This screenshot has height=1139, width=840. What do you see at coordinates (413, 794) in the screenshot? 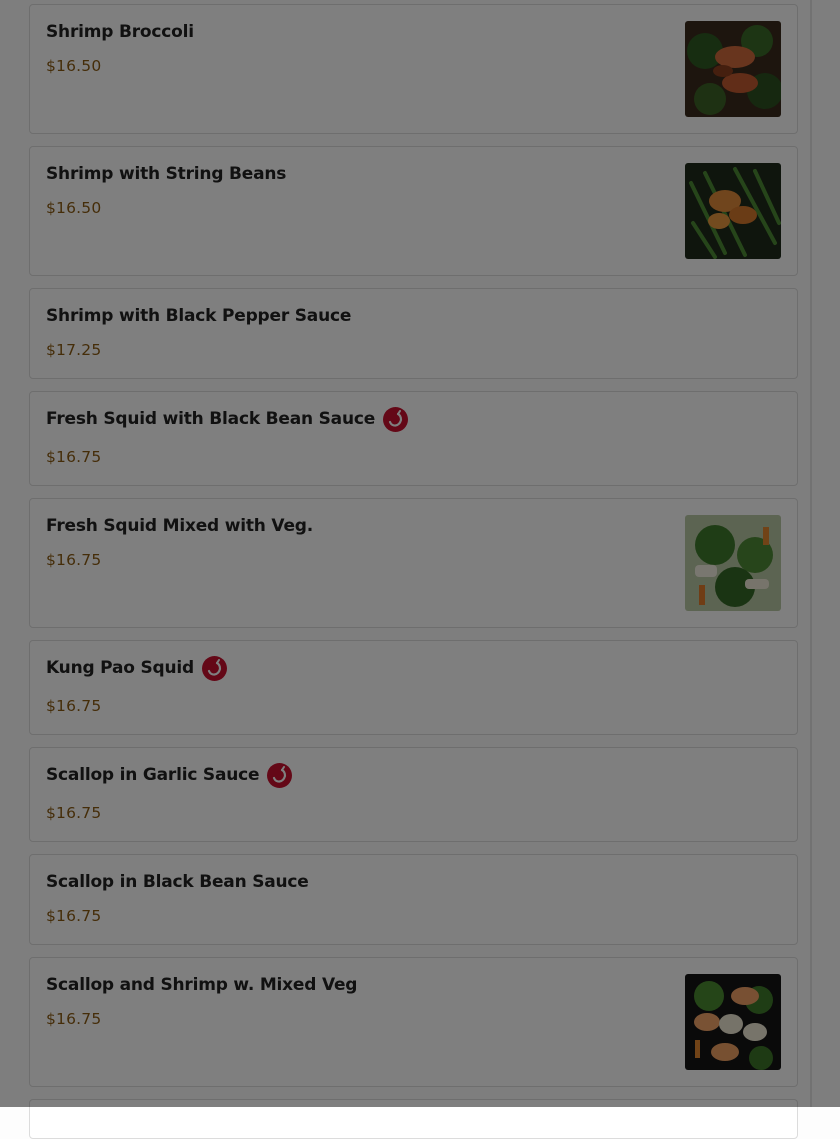
I see `menu-item-card: Scallop in Garlic Sauce $16.75` at bounding box center [413, 794].